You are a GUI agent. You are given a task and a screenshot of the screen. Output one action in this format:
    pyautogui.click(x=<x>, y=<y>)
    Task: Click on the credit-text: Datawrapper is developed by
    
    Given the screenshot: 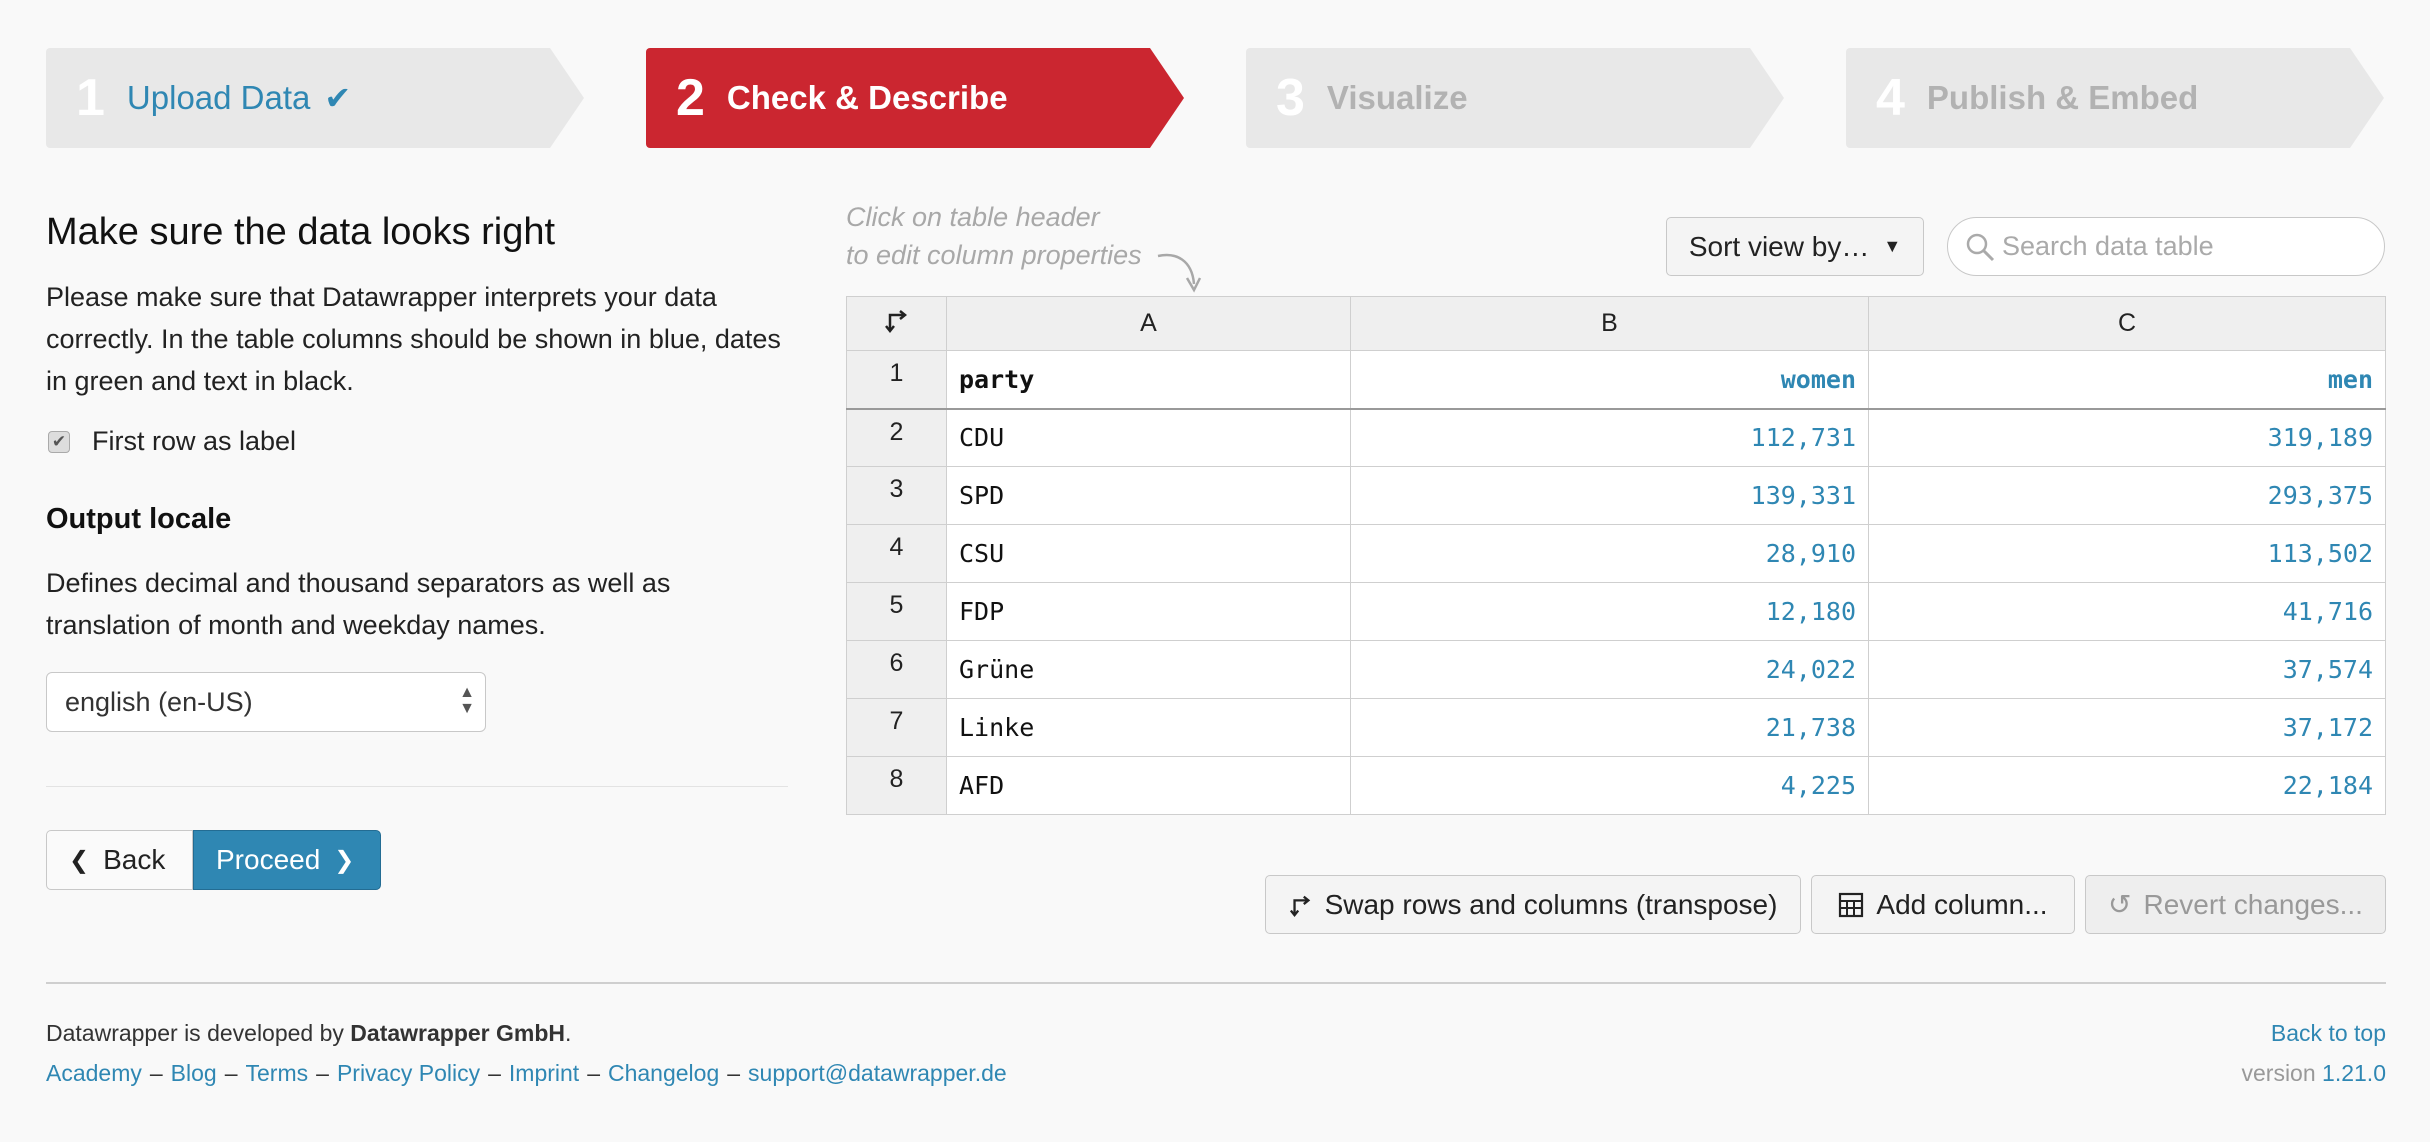 What is the action you would take?
    pyautogui.click(x=198, y=1033)
    